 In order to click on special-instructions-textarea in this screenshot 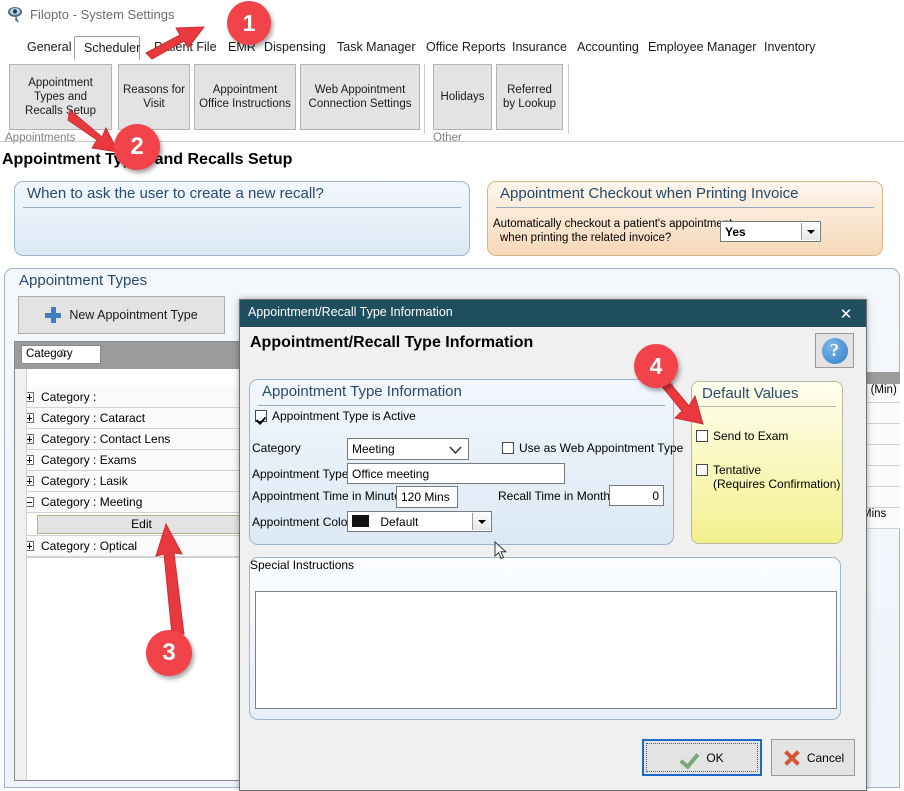, I will do `click(546, 650)`.